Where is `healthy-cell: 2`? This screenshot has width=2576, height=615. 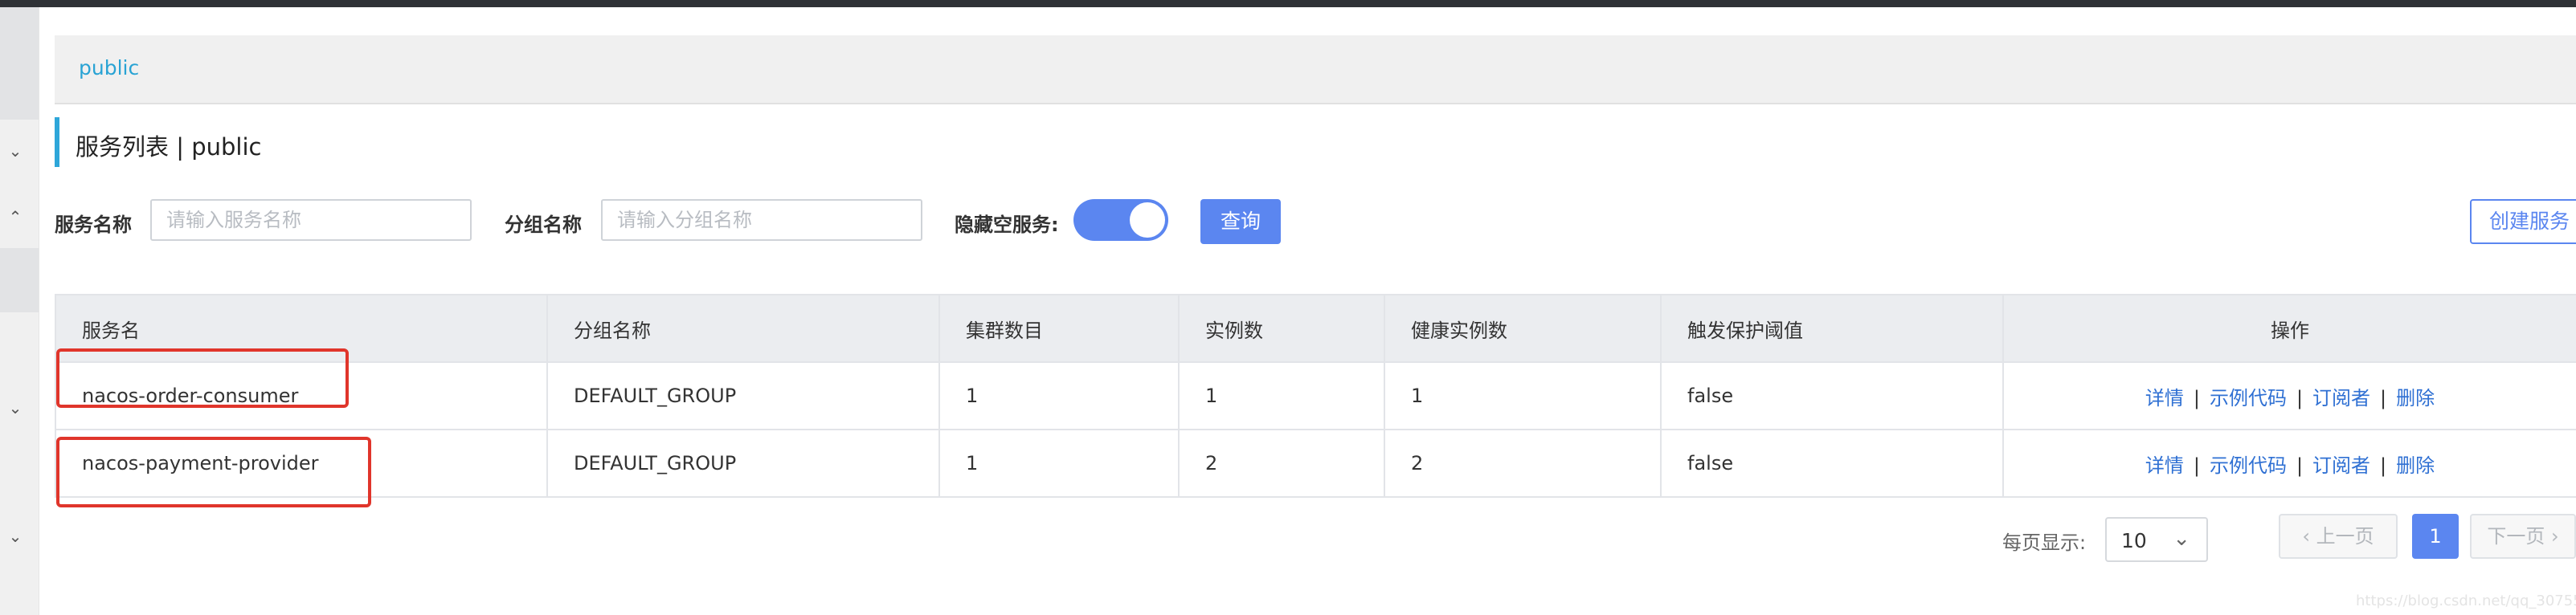
healthy-cell: 2 is located at coordinates (1523, 464).